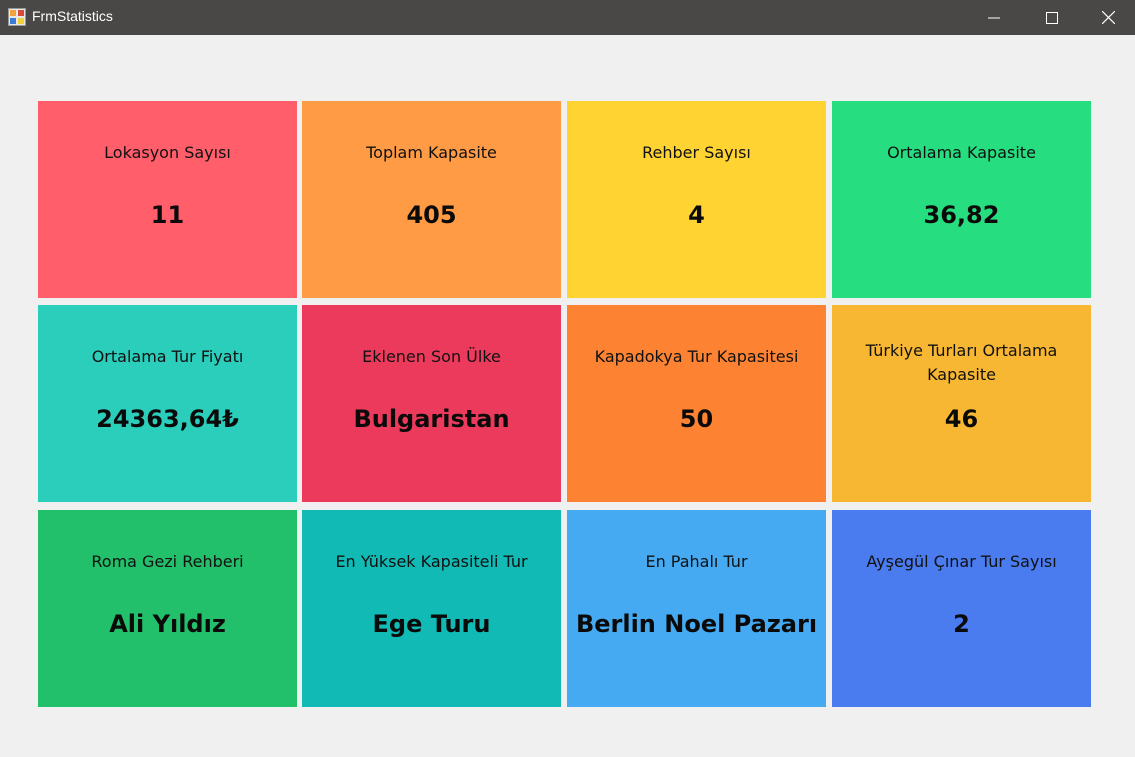 Image resolution: width=1135 pixels, height=757 pixels. Describe the element at coordinates (696, 356) in the screenshot. I see `stat-label: Kapadokya Tur Kapasitesi` at that location.